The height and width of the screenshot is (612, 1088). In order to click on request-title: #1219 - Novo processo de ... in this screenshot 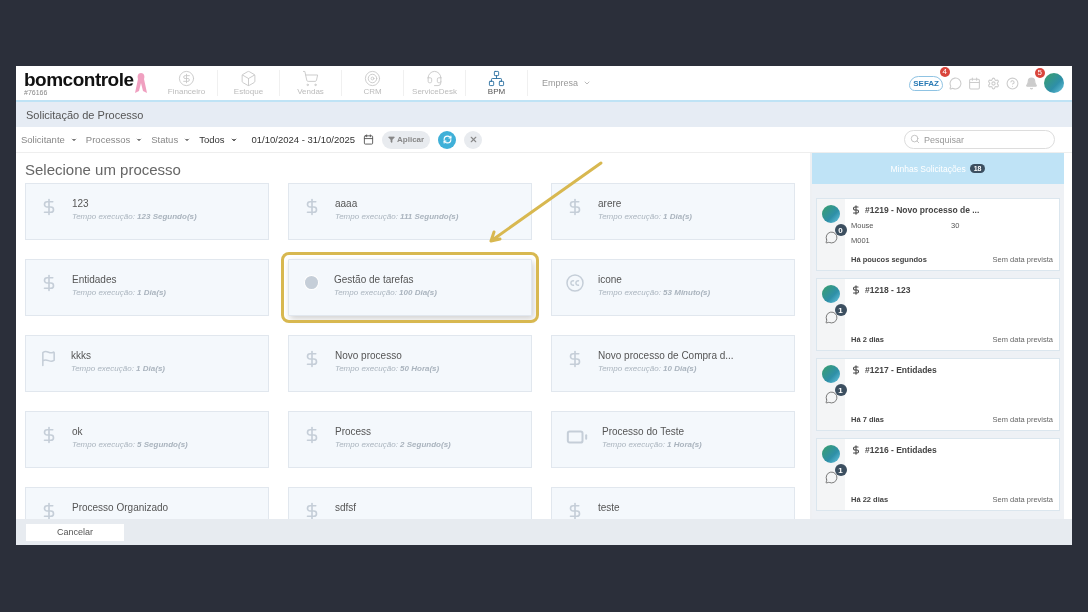, I will do `click(922, 210)`.